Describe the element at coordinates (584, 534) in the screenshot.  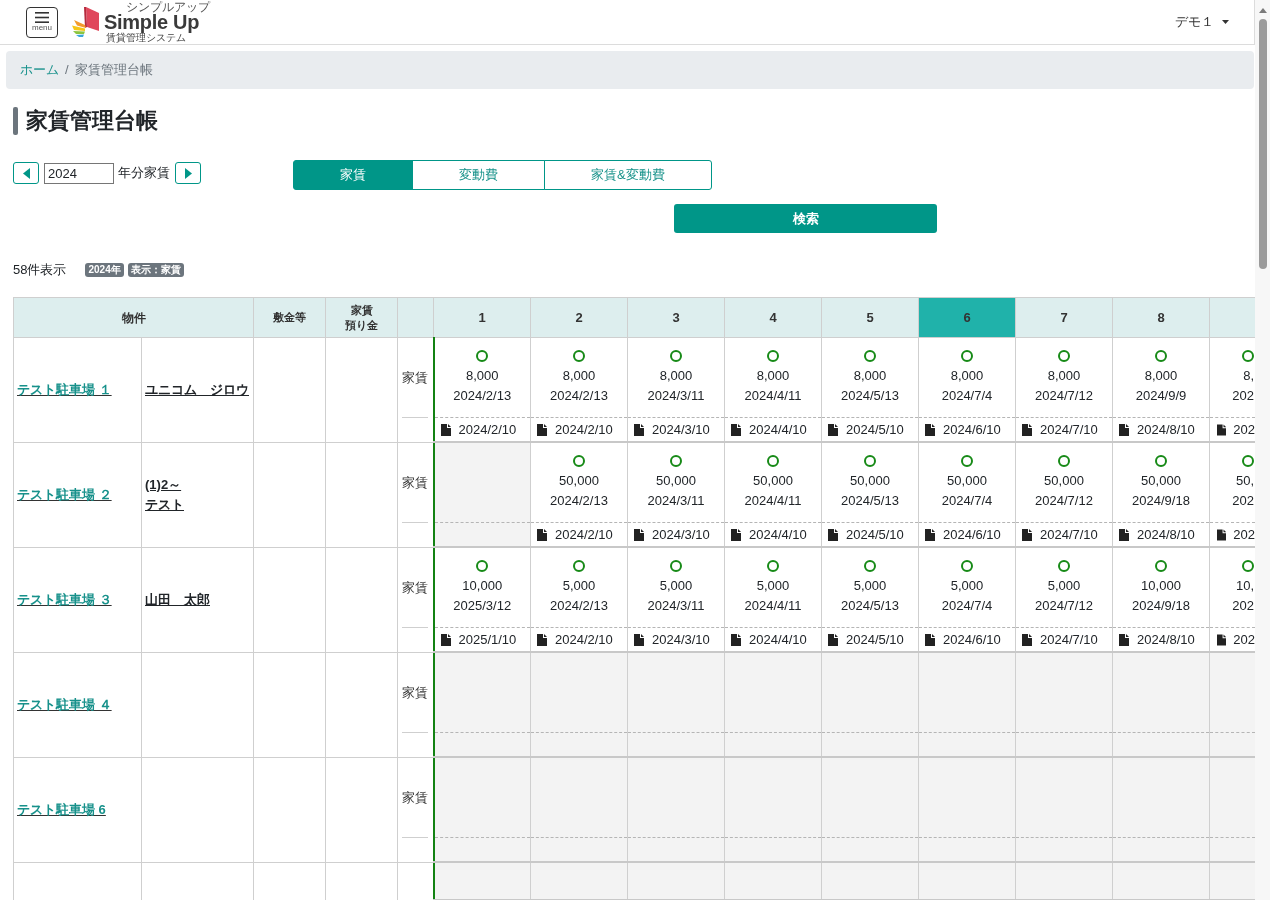
I see `billing-date: 2024/2/10` at that location.